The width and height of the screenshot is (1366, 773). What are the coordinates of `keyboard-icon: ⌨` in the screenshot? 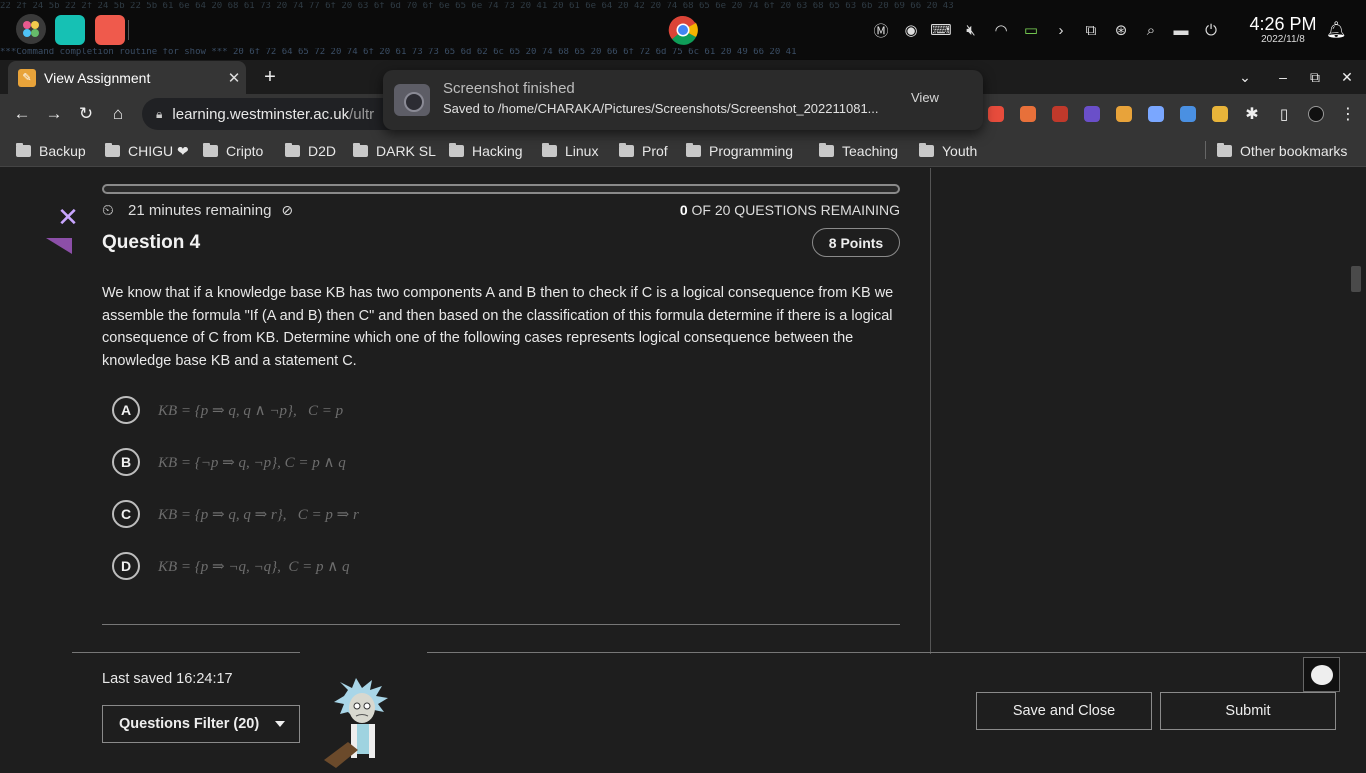 It's located at (941, 30).